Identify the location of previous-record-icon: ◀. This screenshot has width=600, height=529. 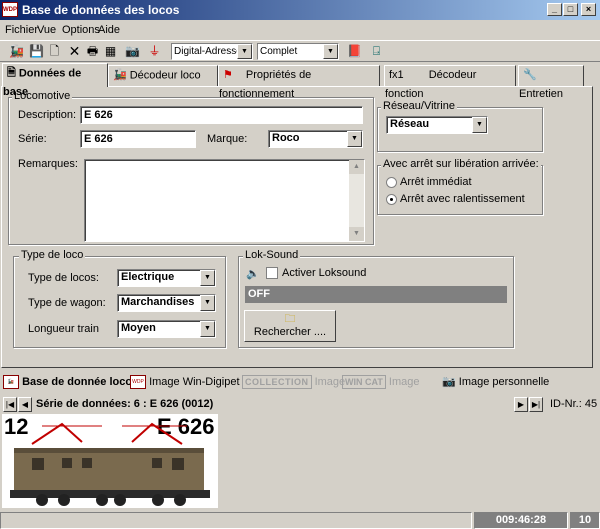
(25, 404).